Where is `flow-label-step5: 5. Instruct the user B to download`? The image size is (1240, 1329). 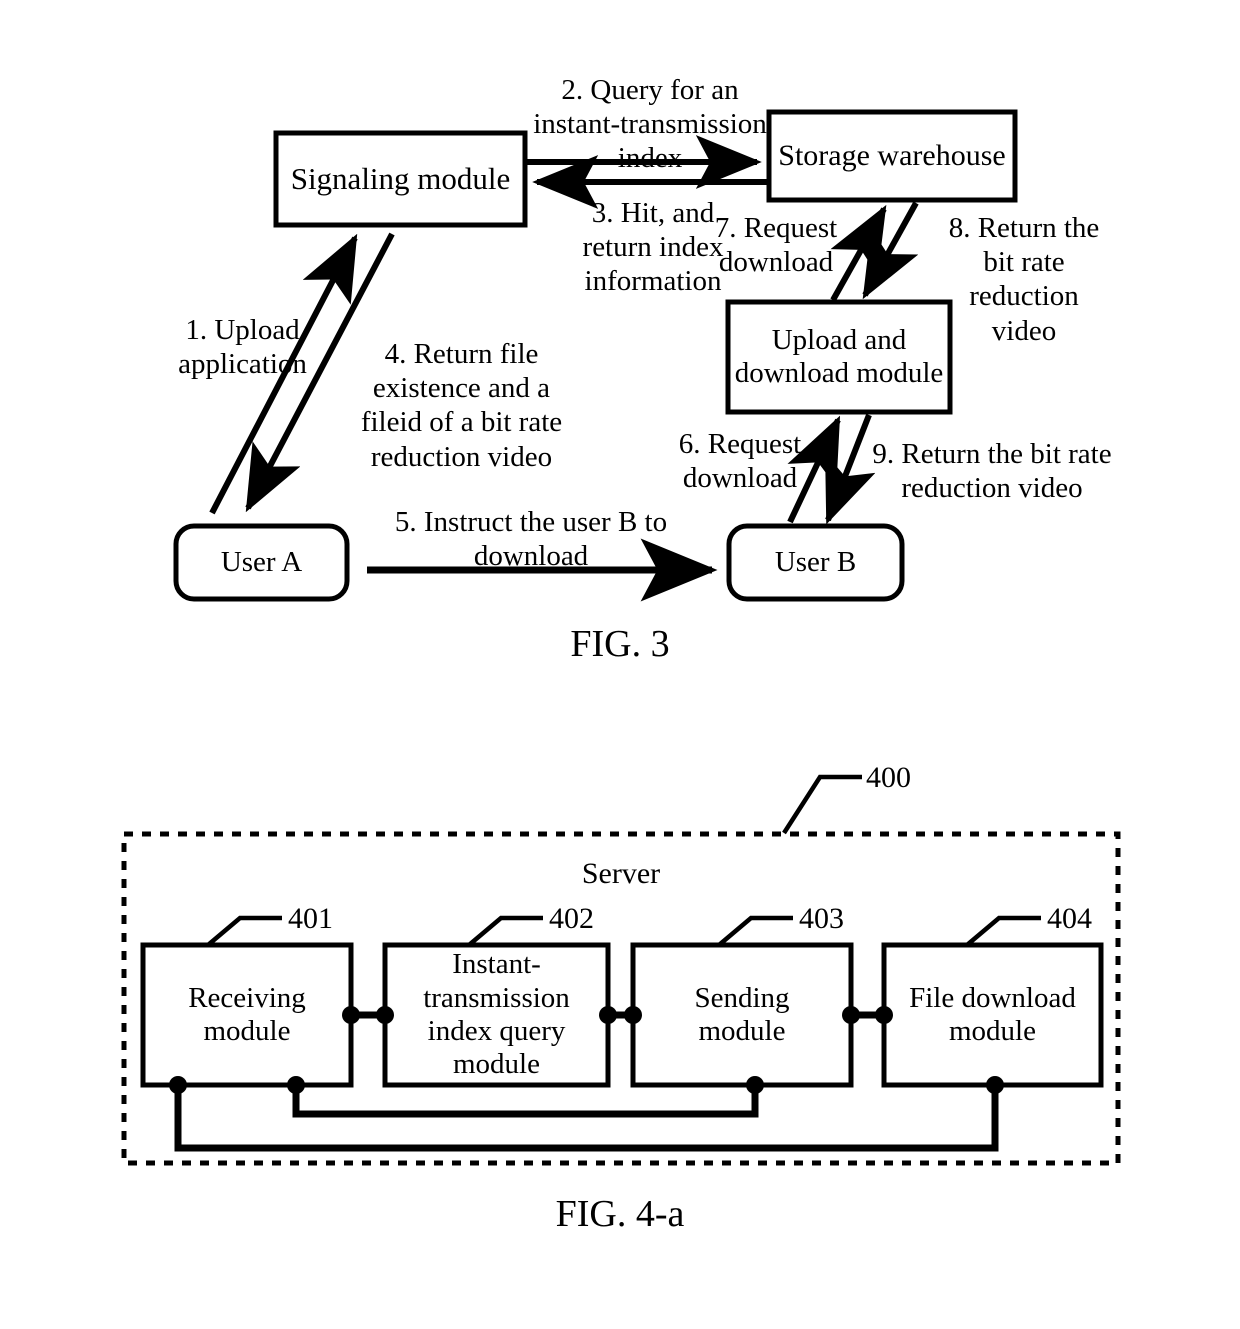 flow-label-step5: 5. Instruct the user B to download is located at coordinates (531, 539).